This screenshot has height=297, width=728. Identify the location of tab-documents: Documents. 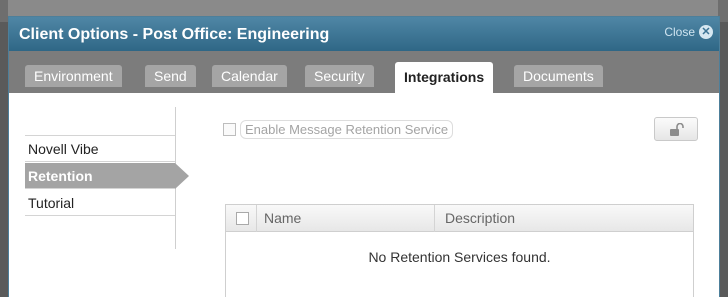
(558, 76).